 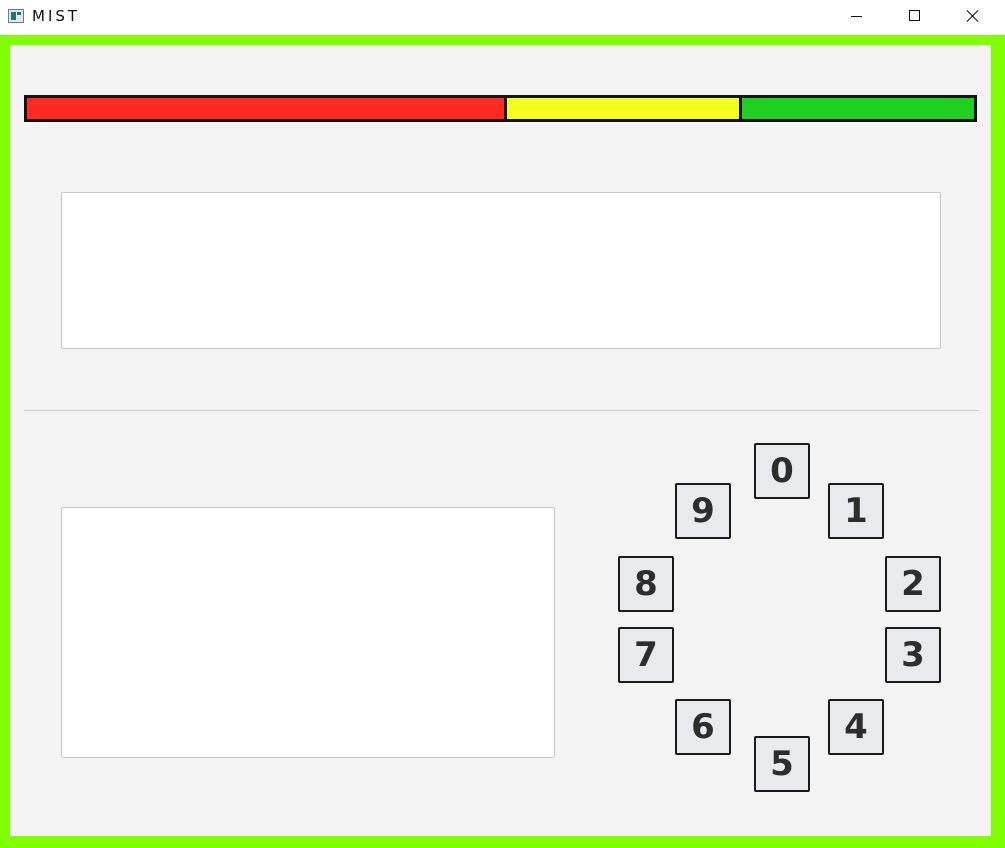 I want to click on digit-2-button: 2, so click(x=913, y=584).